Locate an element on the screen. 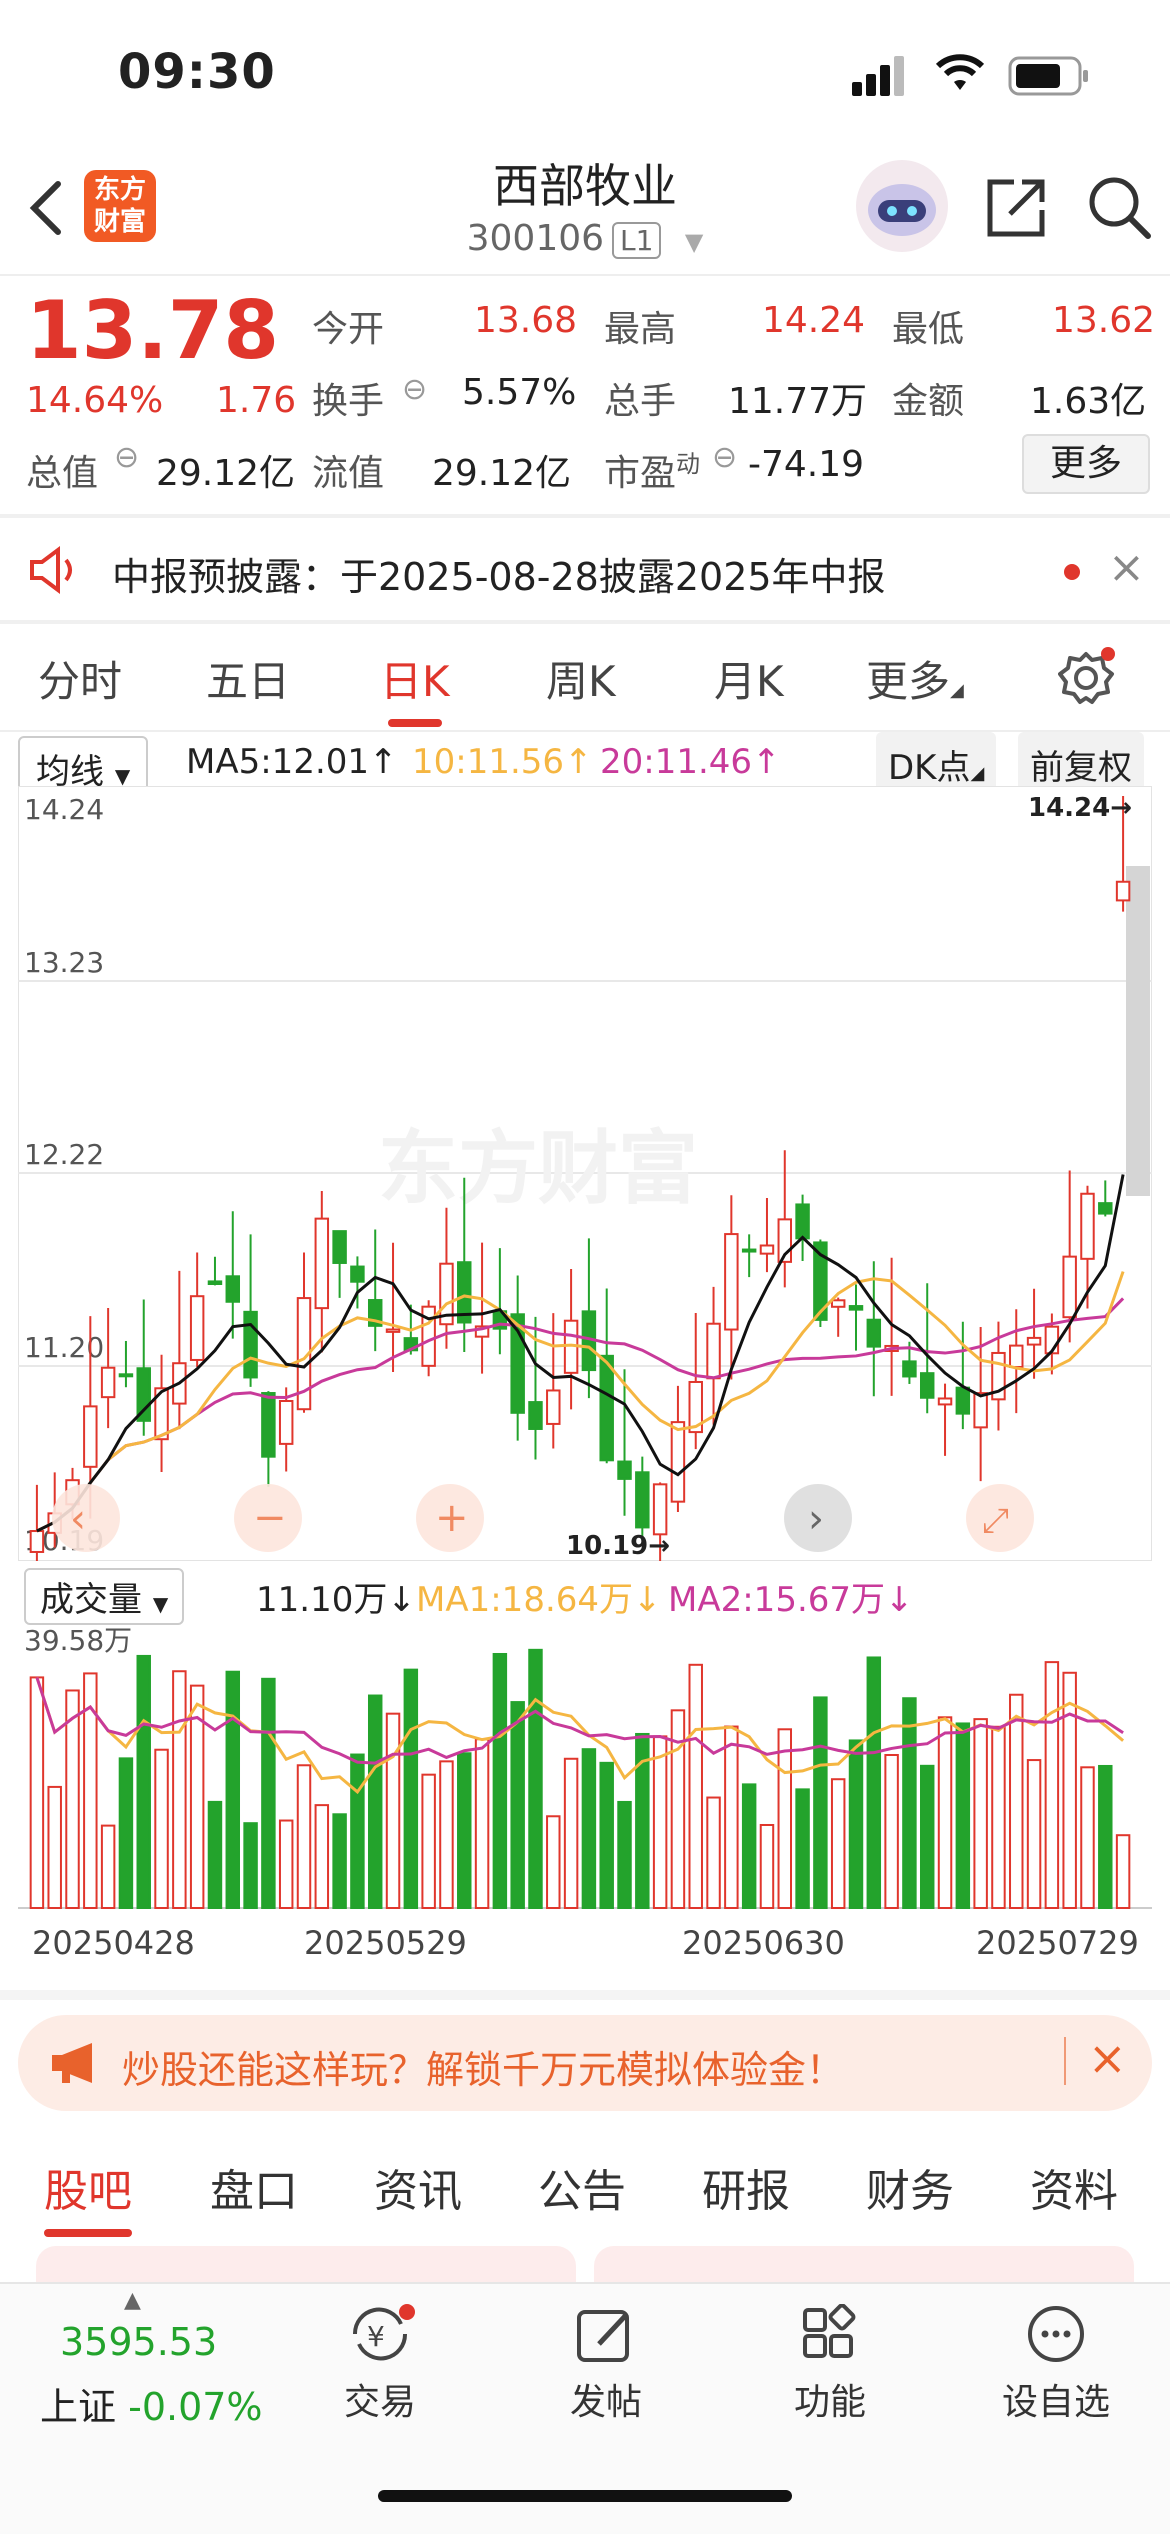 The height and width of the screenshot is (2534, 1170). more-circle-icon is located at coordinates (1056, 2334).